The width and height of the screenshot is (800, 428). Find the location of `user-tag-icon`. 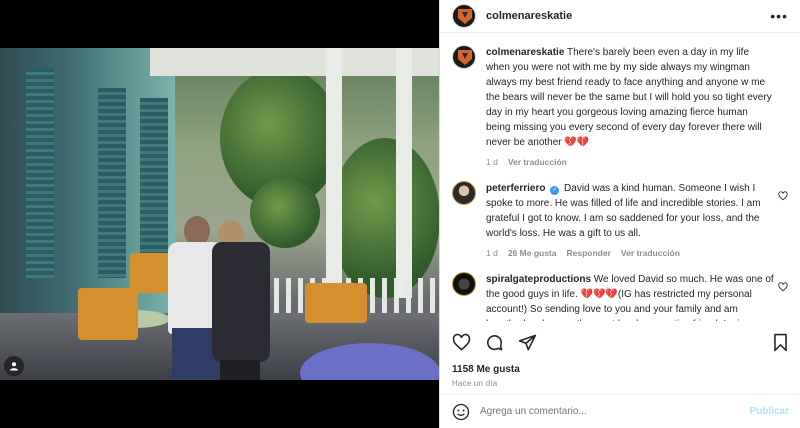

user-tag-icon is located at coordinates (14, 366).